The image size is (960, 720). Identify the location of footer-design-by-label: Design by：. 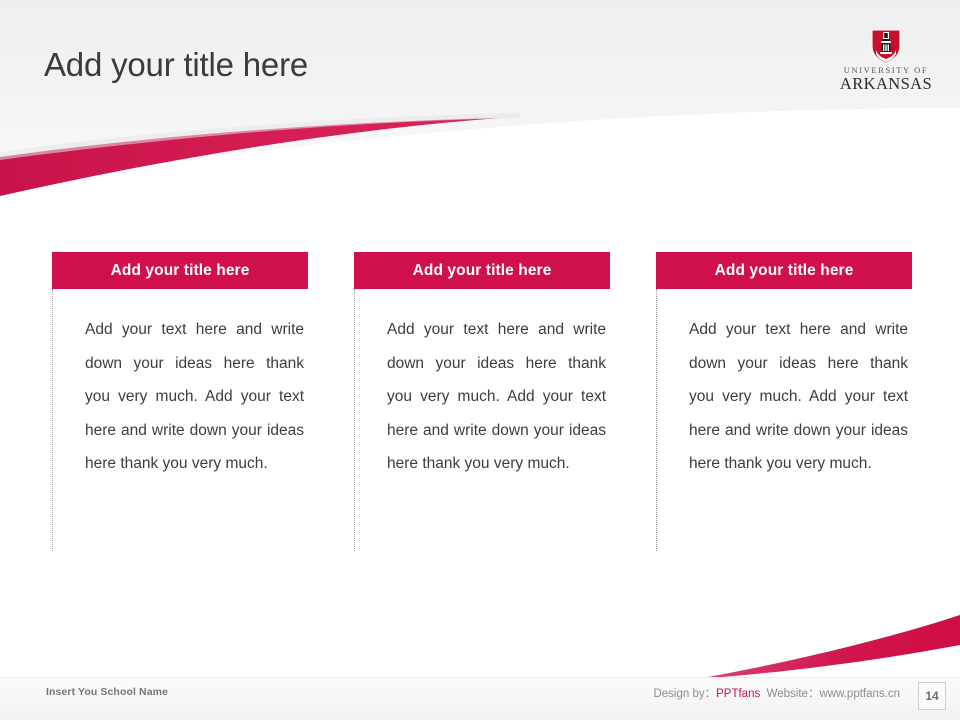
(685, 694).